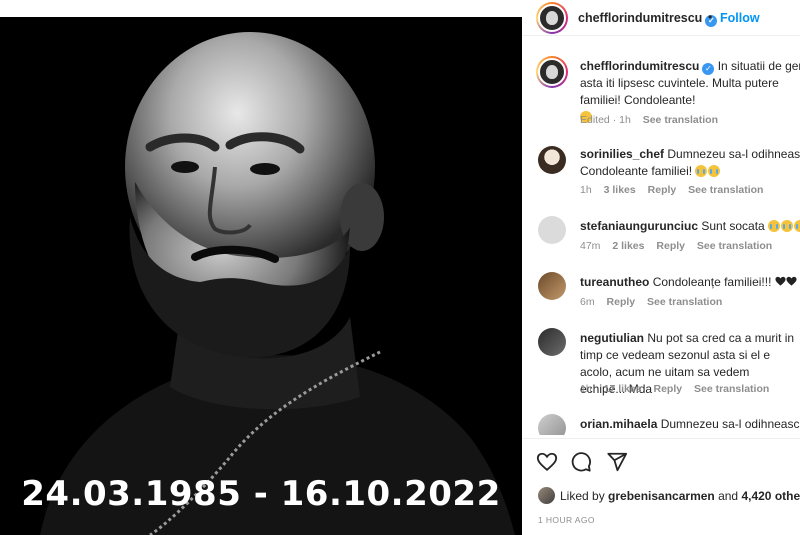  What do you see at coordinates (587, 302) in the screenshot?
I see `comment-time: 6m` at bounding box center [587, 302].